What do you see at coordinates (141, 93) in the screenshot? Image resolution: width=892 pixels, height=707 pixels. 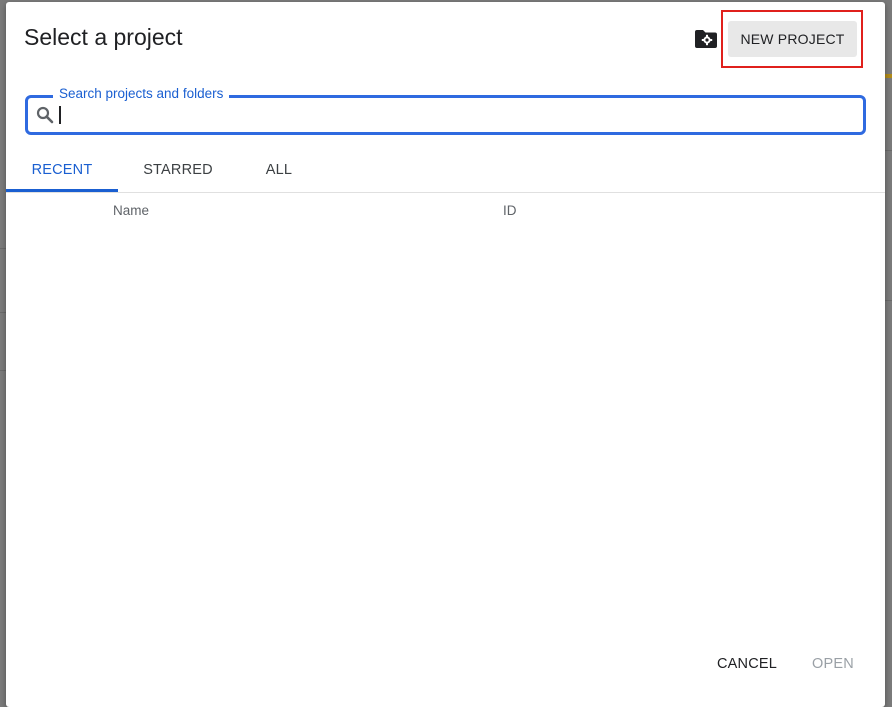 I see `search-label: Search projects and folders` at bounding box center [141, 93].